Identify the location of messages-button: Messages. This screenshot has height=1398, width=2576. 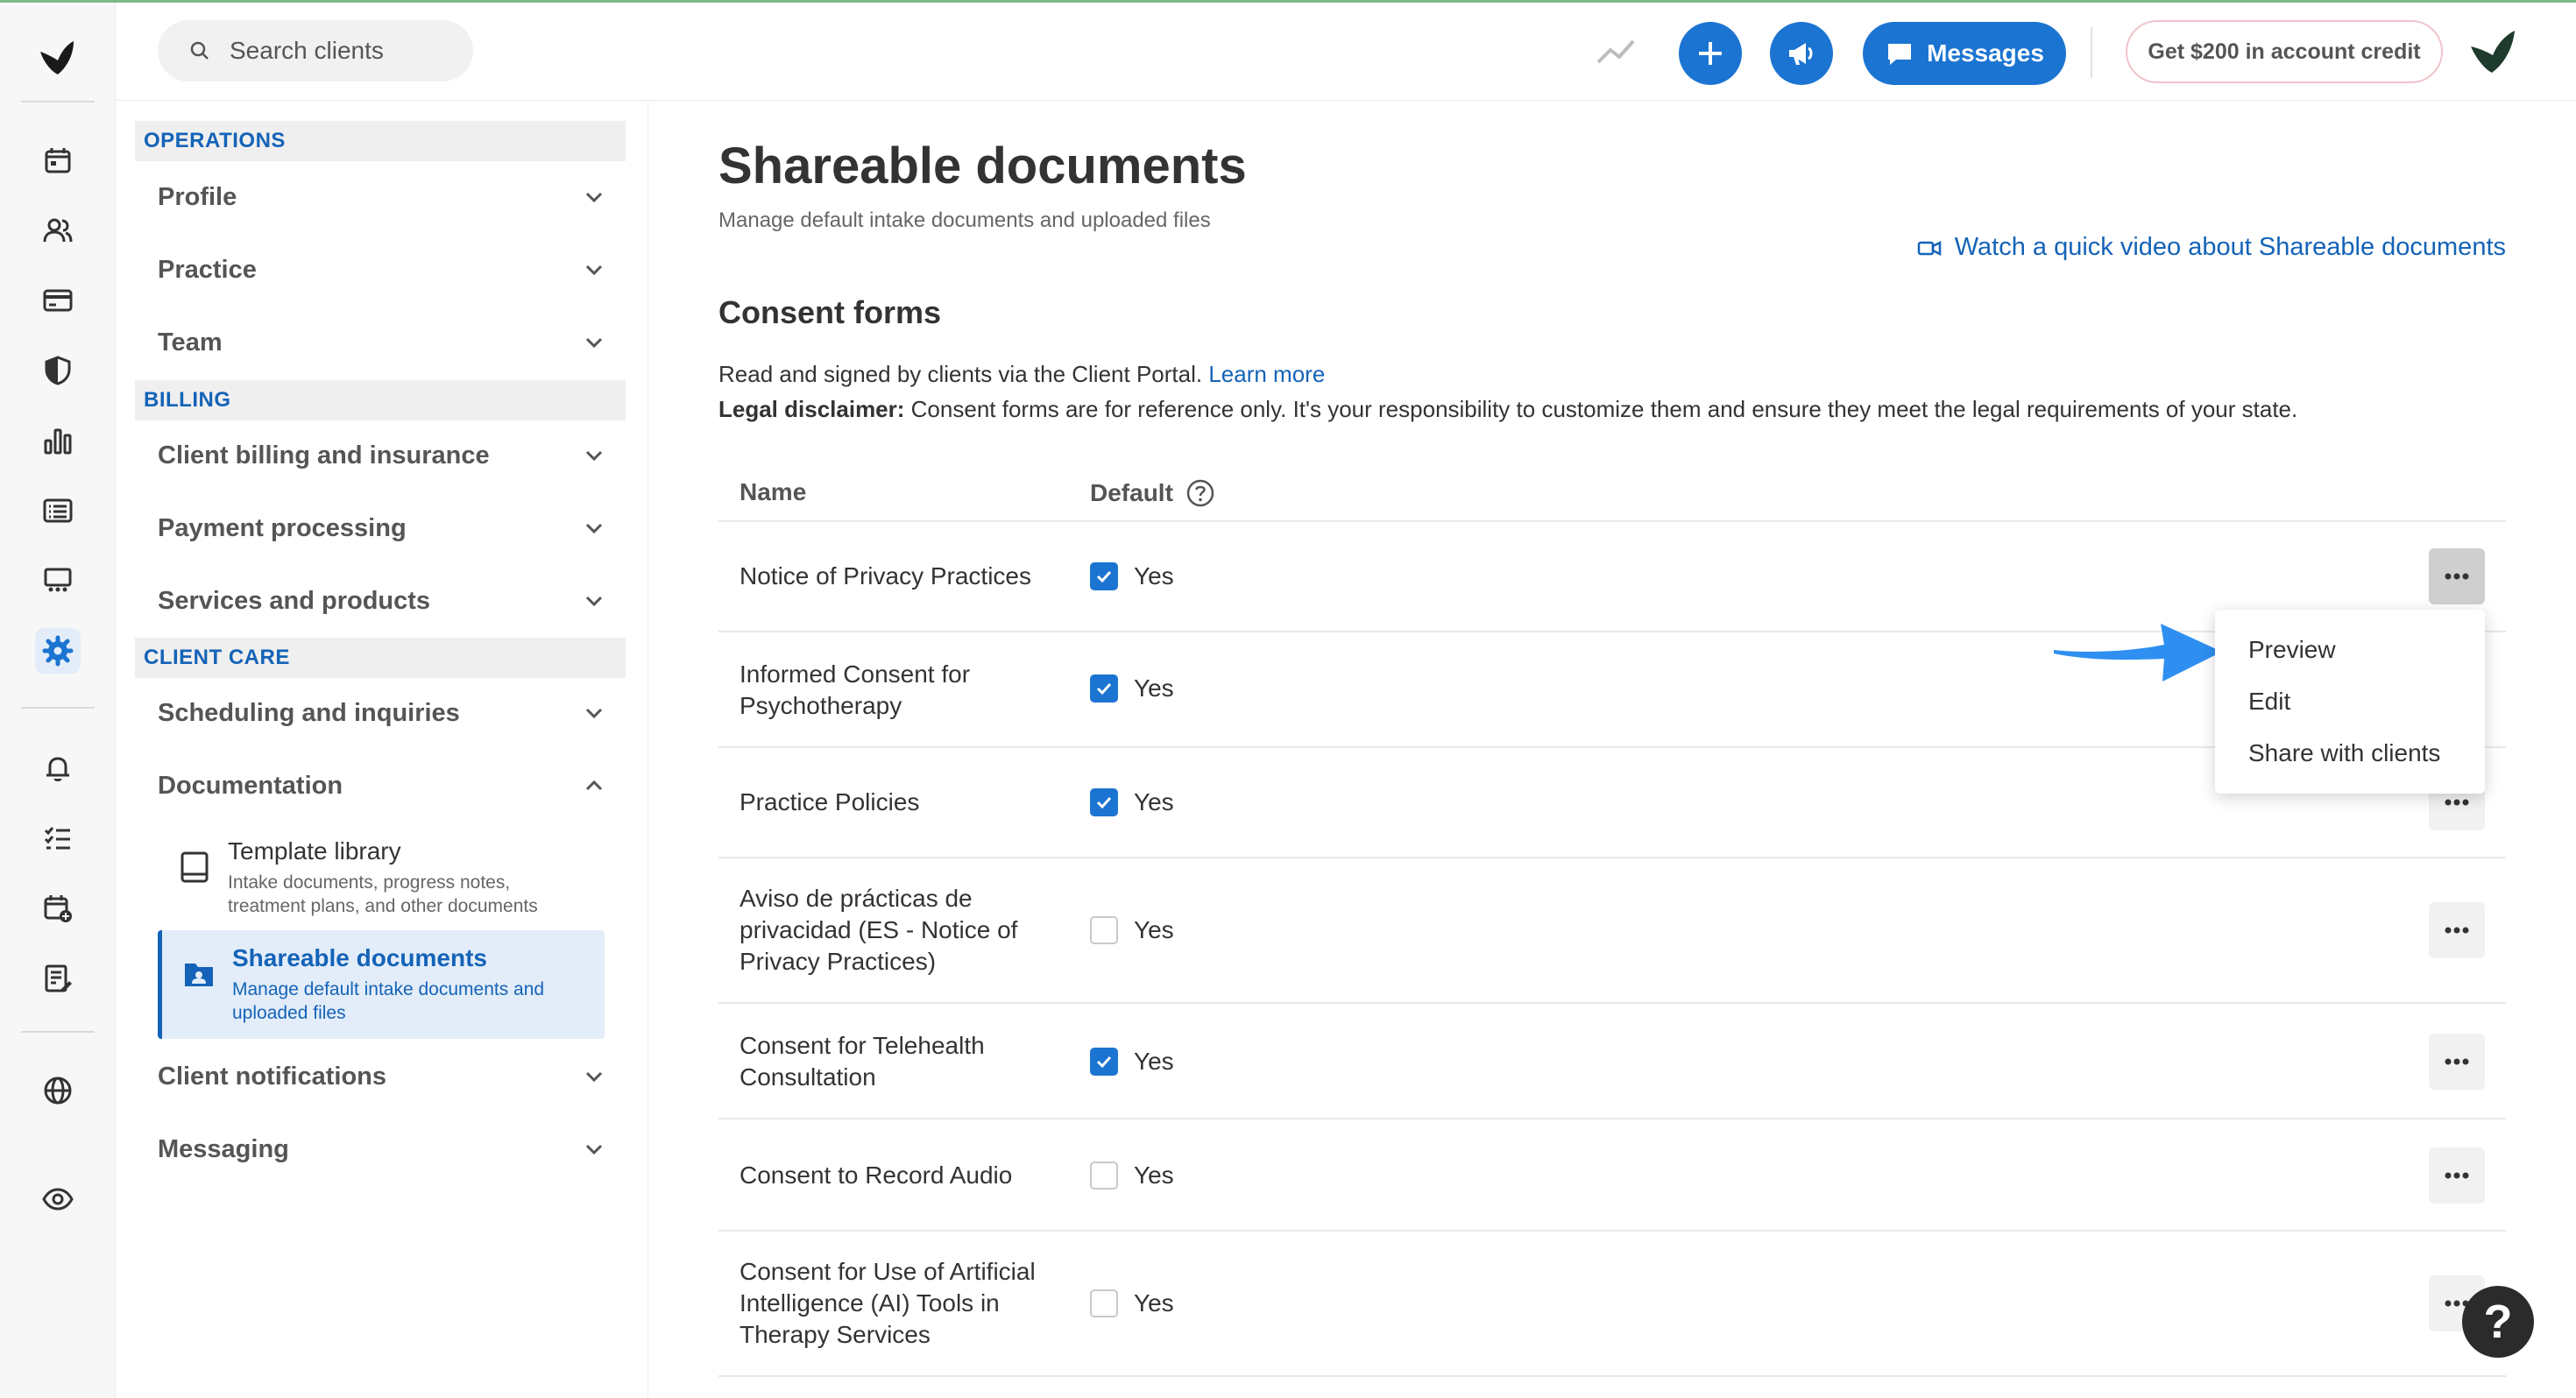
(1964, 53).